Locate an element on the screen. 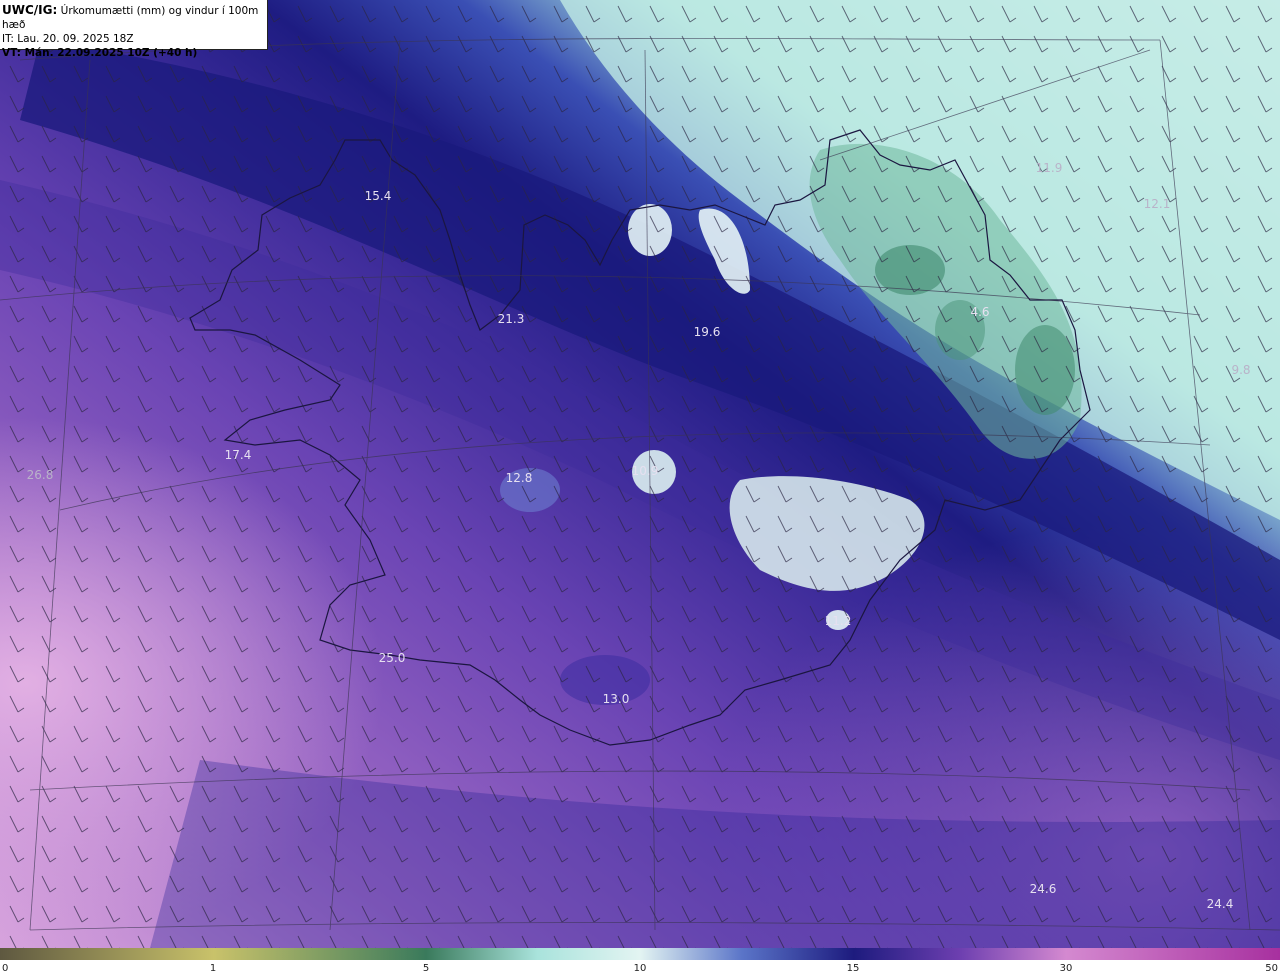 This screenshot has height=978, width=1280. precip-value-label: 10.9 is located at coordinates (645, 471).